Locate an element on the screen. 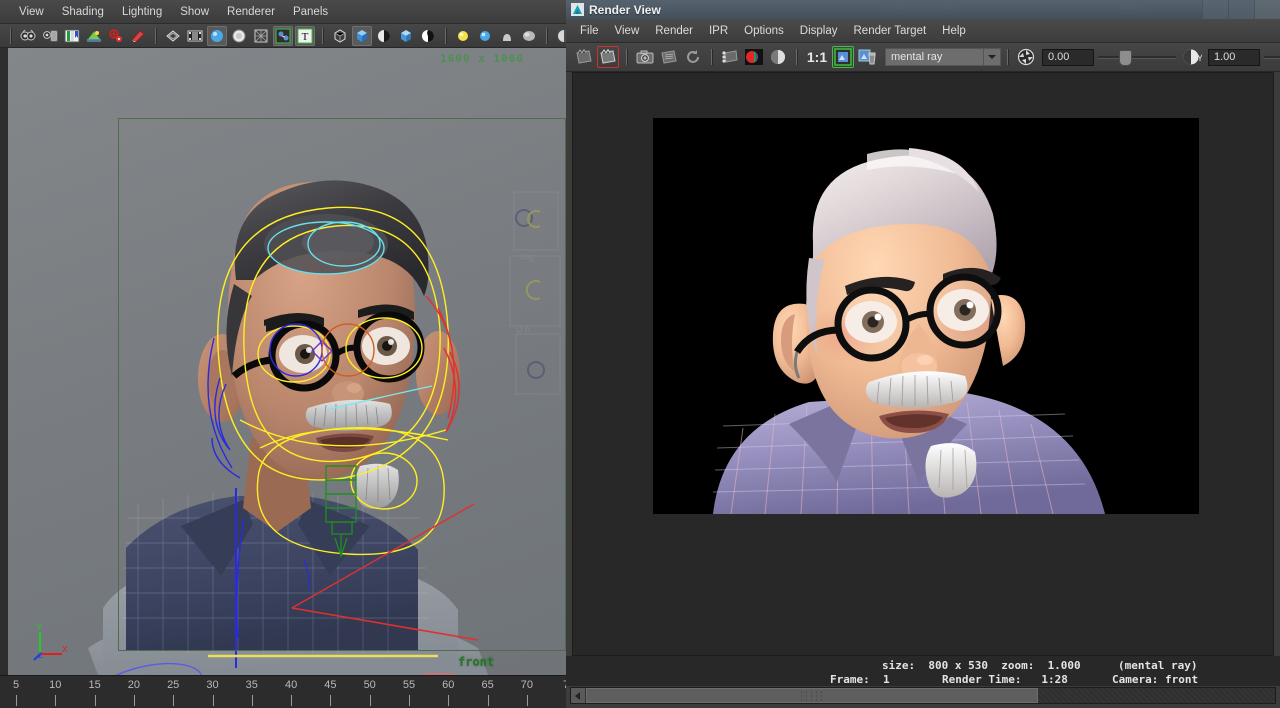 This screenshot has height=708, width=1280. rgb-channels-icon is located at coordinates (754, 57).